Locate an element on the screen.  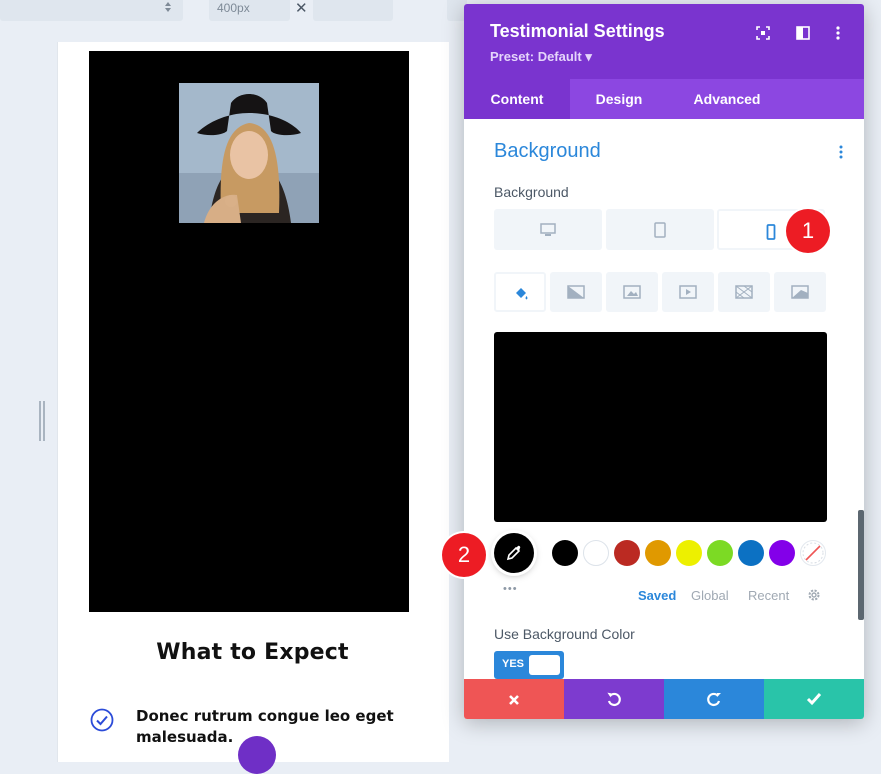
tab-content: Content is located at coordinates (517, 99).